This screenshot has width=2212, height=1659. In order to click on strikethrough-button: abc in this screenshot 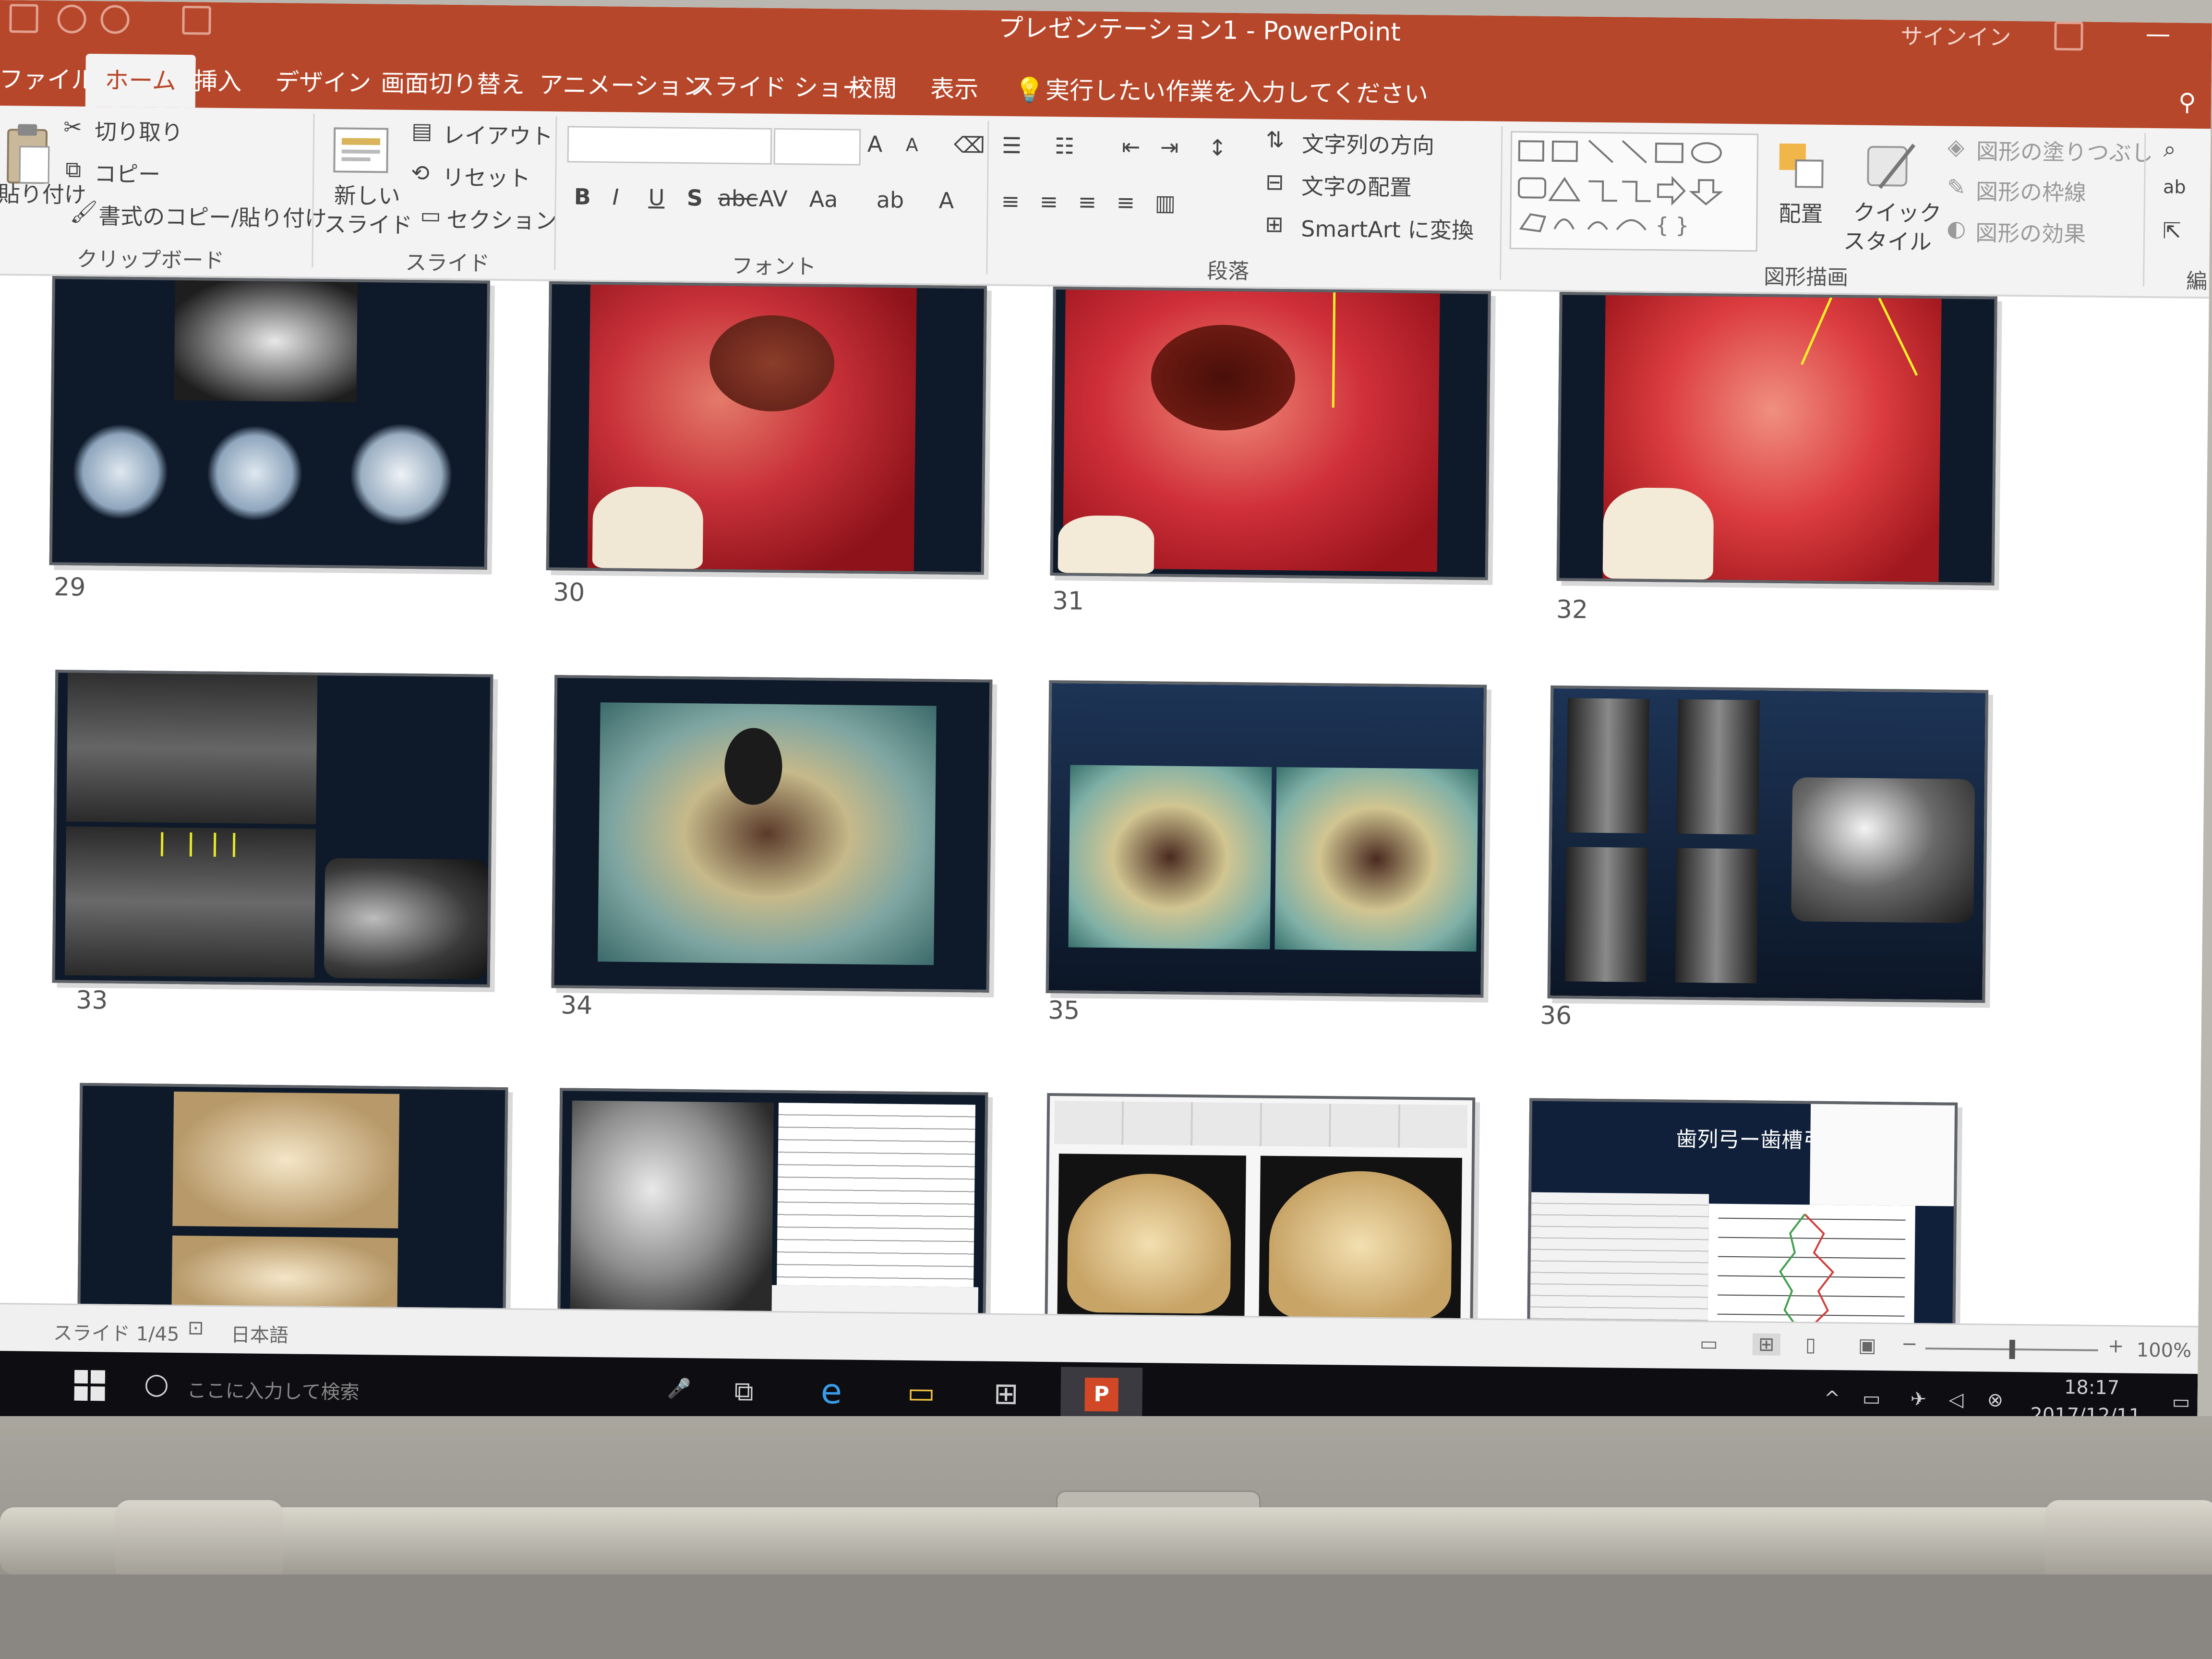, I will do `click(737, 198)`.